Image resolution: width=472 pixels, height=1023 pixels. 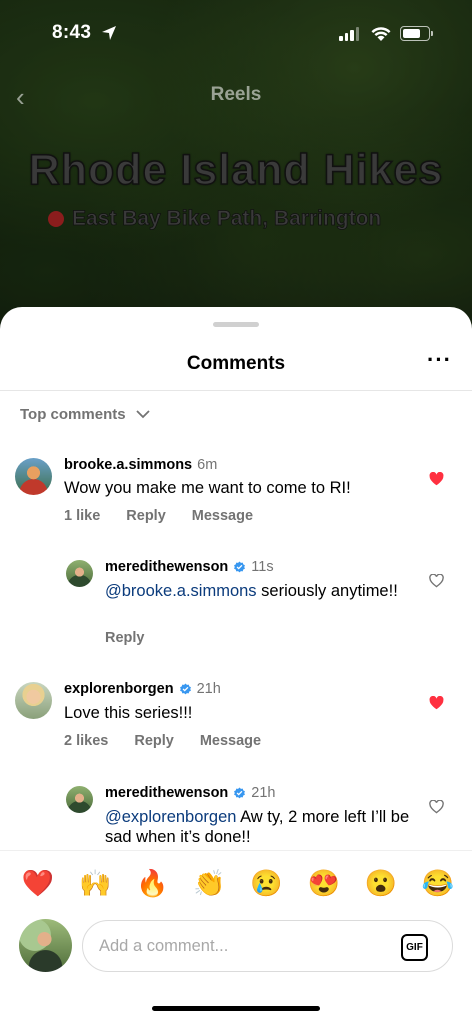 I want to click on comment-username: explorenborgen, so click(x=119, y=689).